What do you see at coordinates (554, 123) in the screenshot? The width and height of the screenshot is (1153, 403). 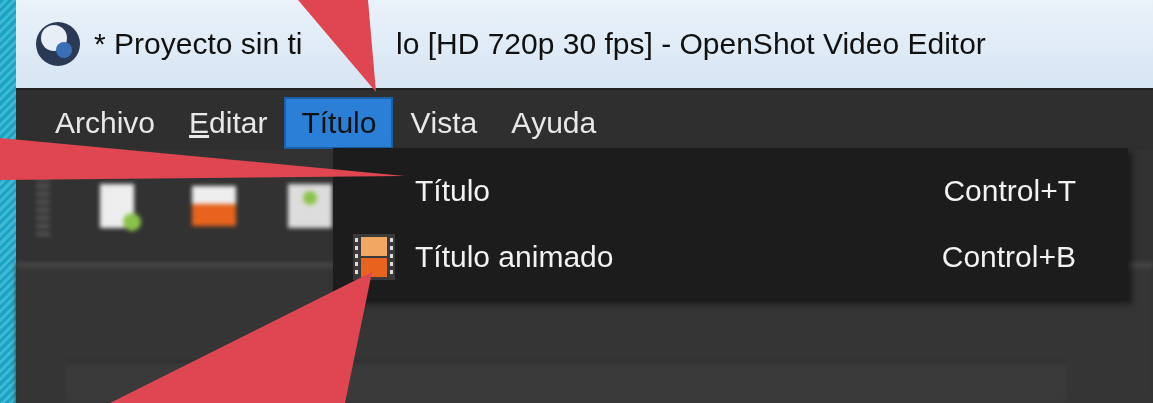 I see `menu-item: Ayuda` at bounding box center [554, 123].